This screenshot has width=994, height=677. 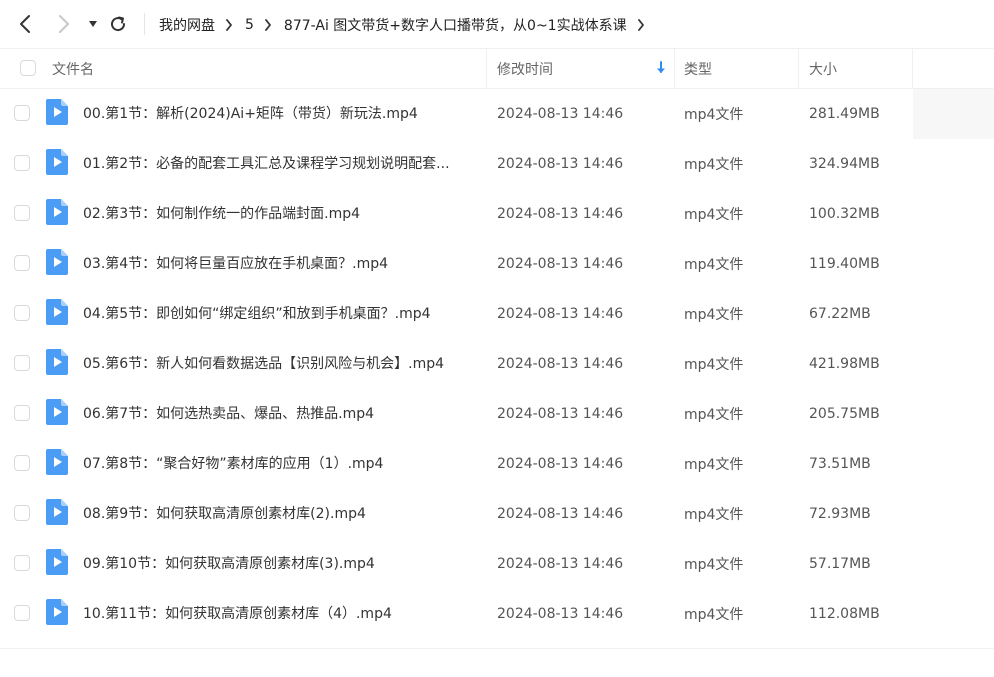 What do you see at coordinates (279, 314) in the screenshot?
I see `file-name: 04.第5节：即创如何“绑定组织”和放到手机桌面？.mp4` at bounding box center [279, 314].